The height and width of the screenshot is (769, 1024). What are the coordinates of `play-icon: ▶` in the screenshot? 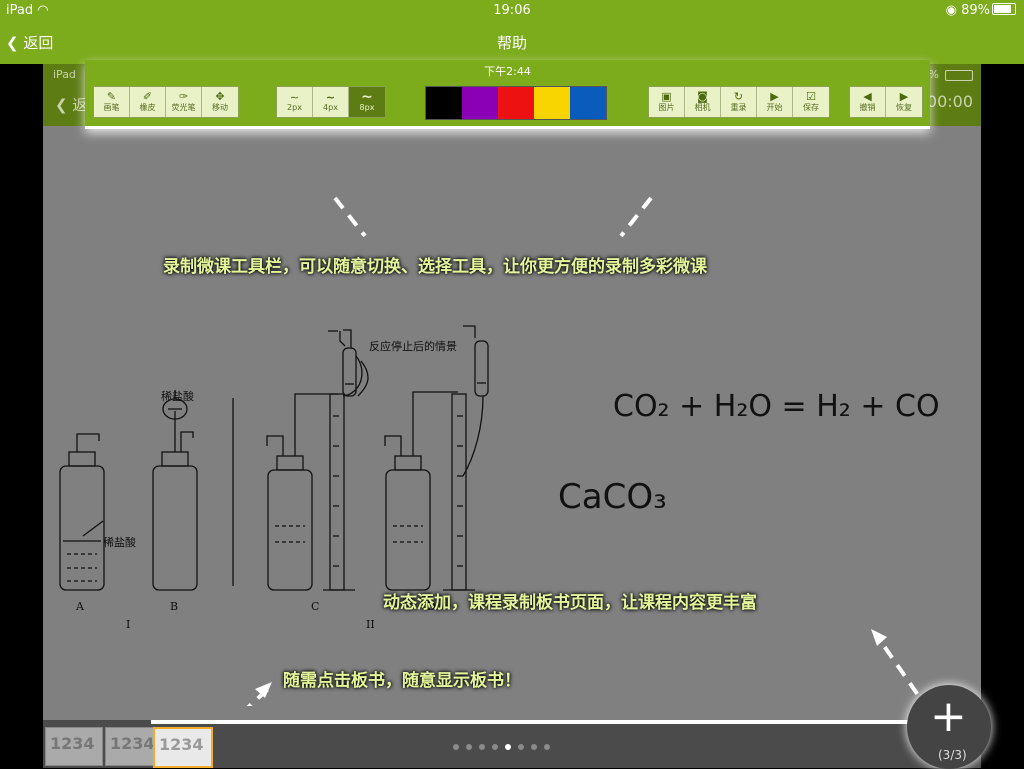 It's located at (774, 96).